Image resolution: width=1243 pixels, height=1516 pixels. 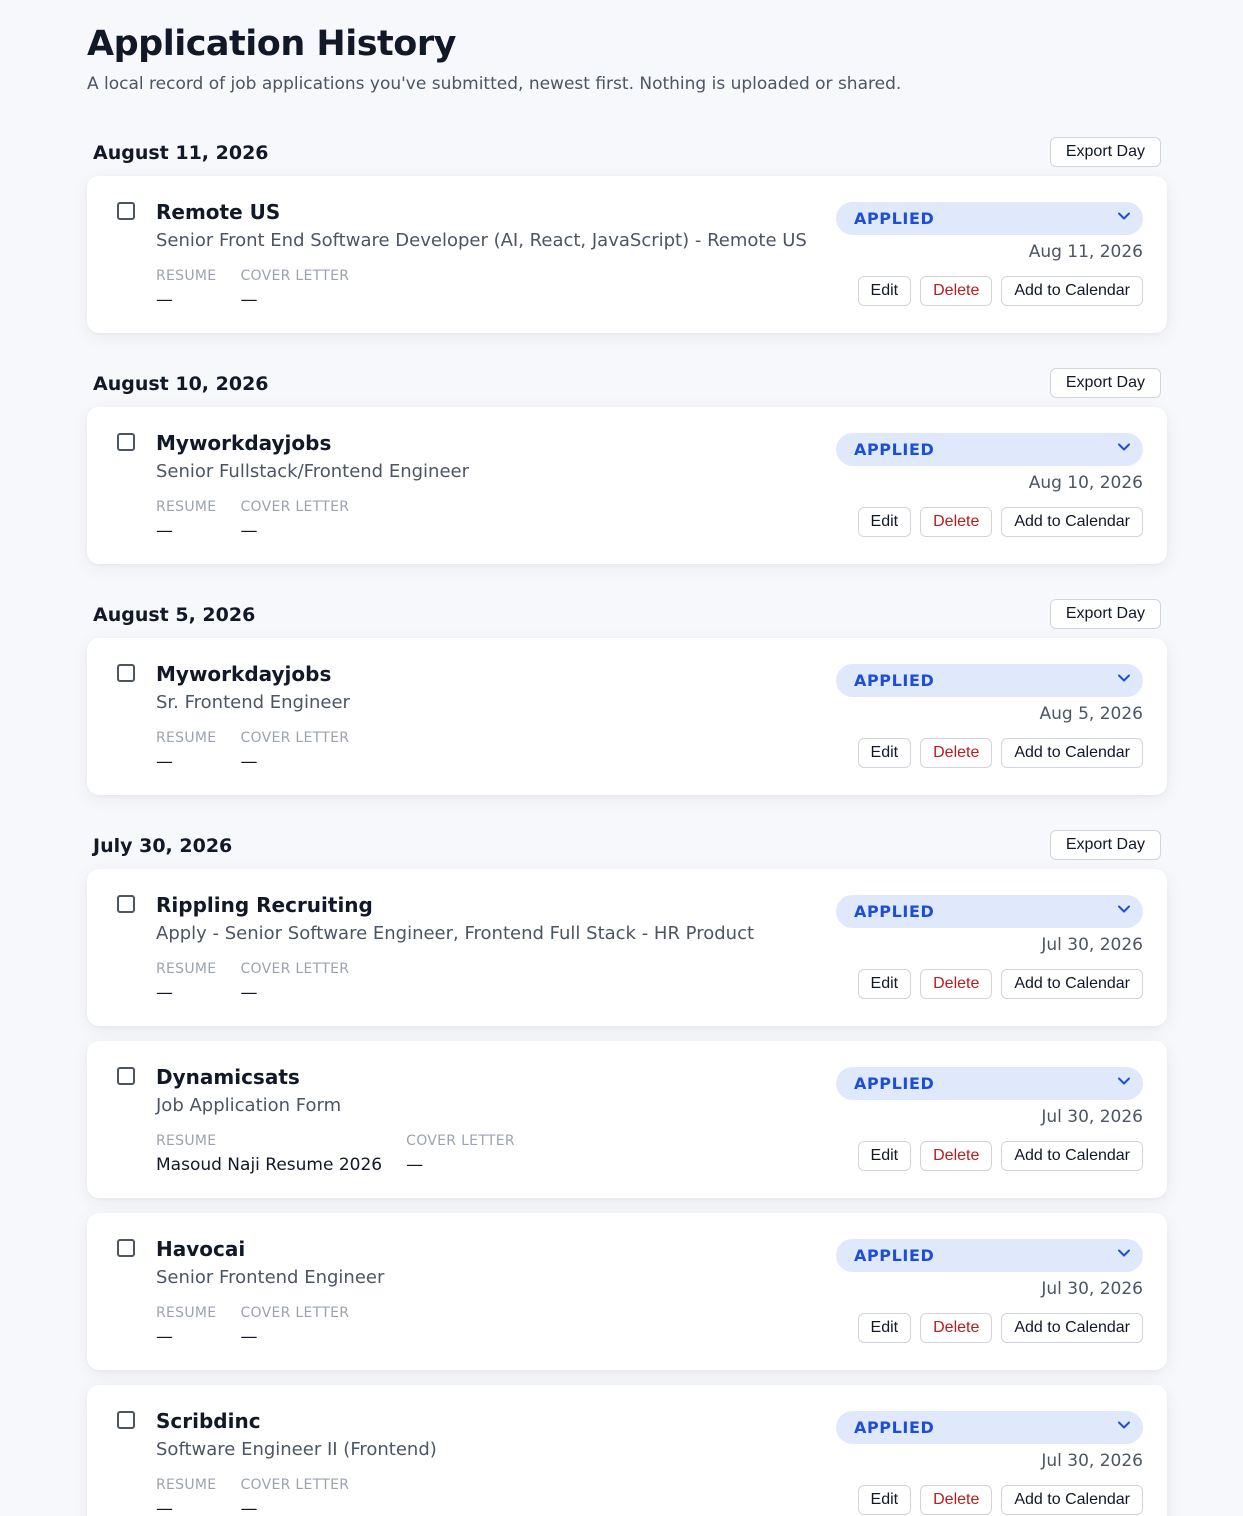 What do you see at coordinates (244, 674) in the screenshot?
I see `company-name: Myworkdayjobs` at bounding box center [244, 674].